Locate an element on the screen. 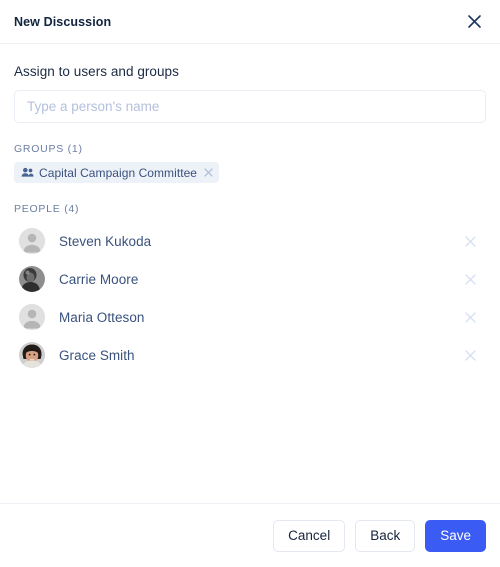 The width and height of the screenshot is (500, 567). group-chip: Capital Campaign Committee is located at coordinates (117, 172).